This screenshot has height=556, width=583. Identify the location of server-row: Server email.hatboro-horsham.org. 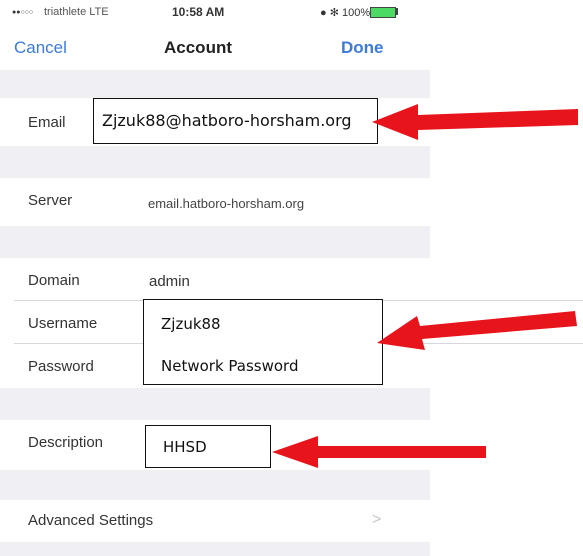
(215, 202).